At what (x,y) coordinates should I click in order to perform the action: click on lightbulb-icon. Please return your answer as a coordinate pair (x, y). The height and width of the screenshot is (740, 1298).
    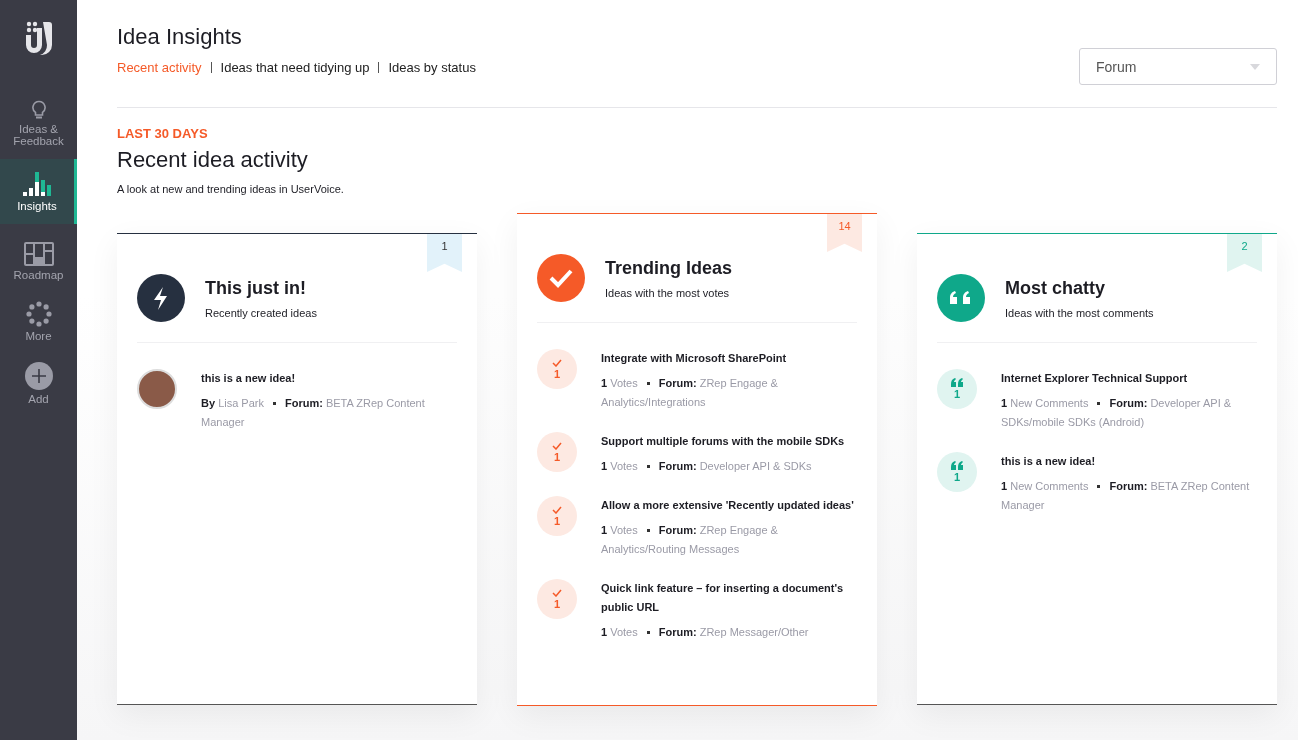
    Looking at the image, I should click on (38, 110).